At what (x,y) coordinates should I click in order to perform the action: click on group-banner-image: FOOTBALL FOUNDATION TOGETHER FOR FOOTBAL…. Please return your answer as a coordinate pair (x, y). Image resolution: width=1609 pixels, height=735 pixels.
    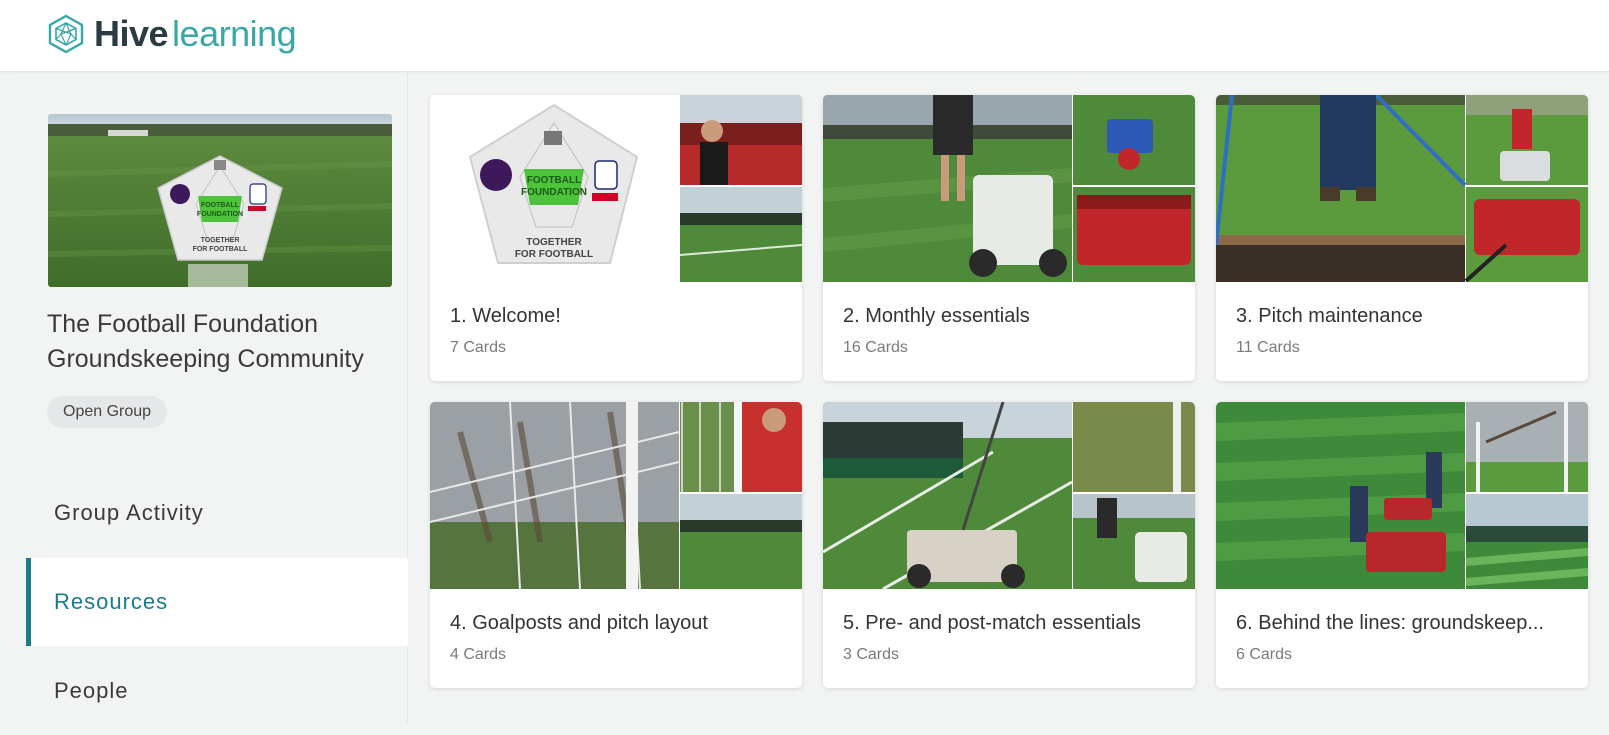
    Looking at the image, I should click on (220, 200).